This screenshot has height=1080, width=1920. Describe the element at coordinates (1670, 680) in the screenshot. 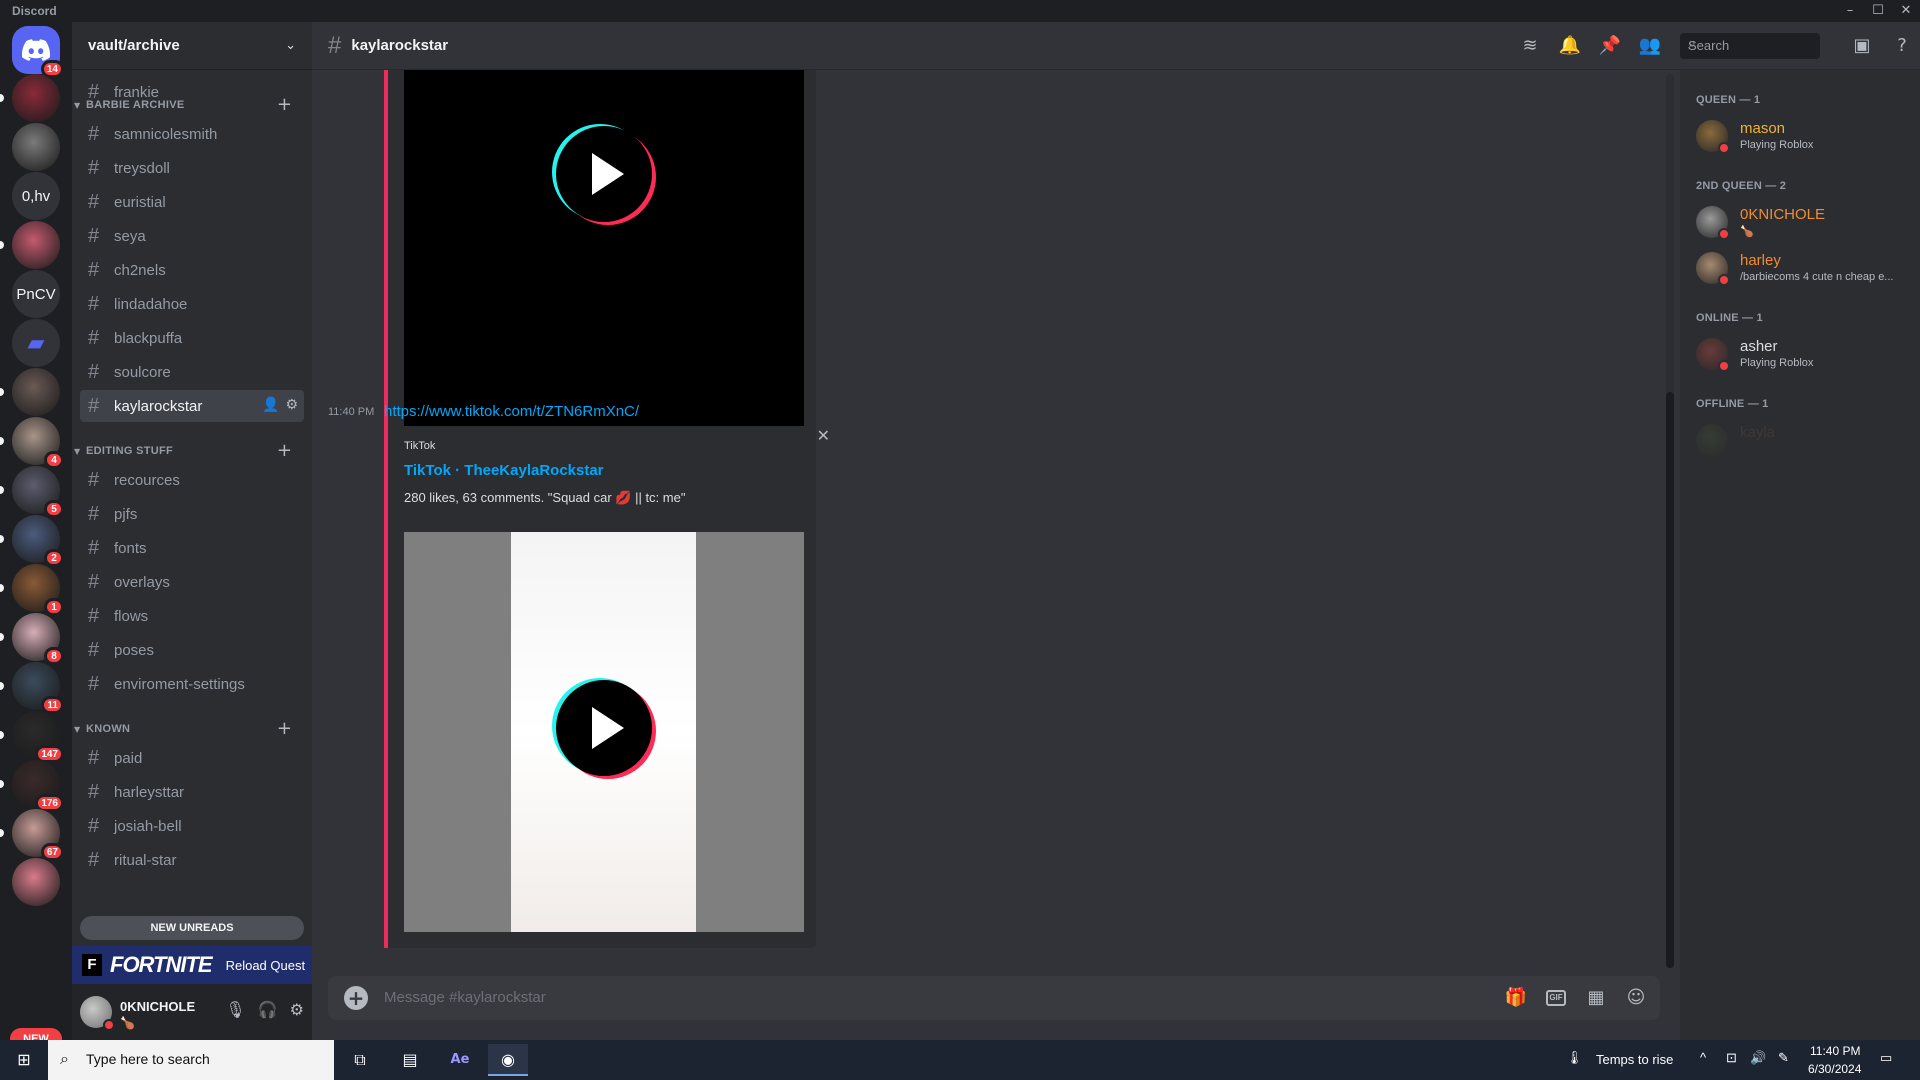

I see `scrollbar-thumb` at that location.